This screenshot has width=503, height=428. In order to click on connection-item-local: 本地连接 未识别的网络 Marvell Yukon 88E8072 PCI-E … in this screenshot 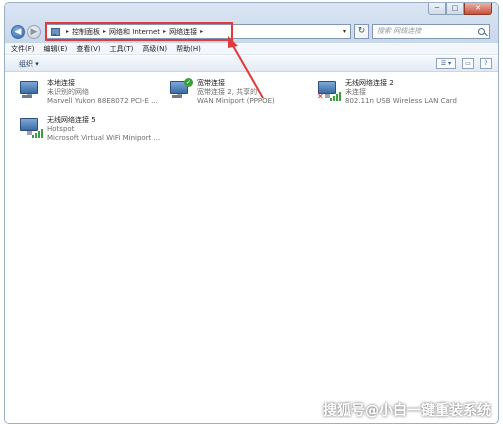, I will do `click(88, 92)`.